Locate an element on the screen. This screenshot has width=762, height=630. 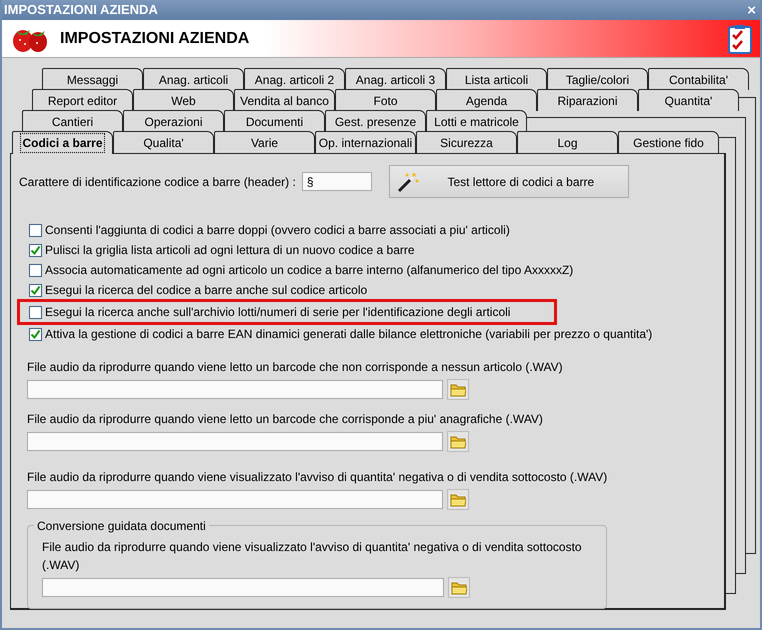
checkbox-label: Pulisci la griglia lista articoli ad ogni lettura di un nuovo codice a barre is located at coordinates (230, 250).